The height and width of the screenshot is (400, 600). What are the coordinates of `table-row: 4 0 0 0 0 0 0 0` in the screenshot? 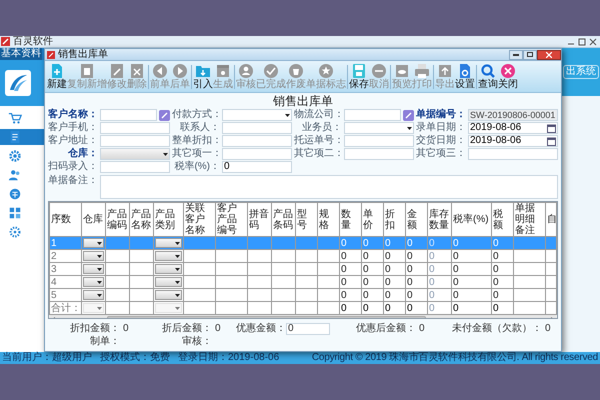 It's located at (303, 282).